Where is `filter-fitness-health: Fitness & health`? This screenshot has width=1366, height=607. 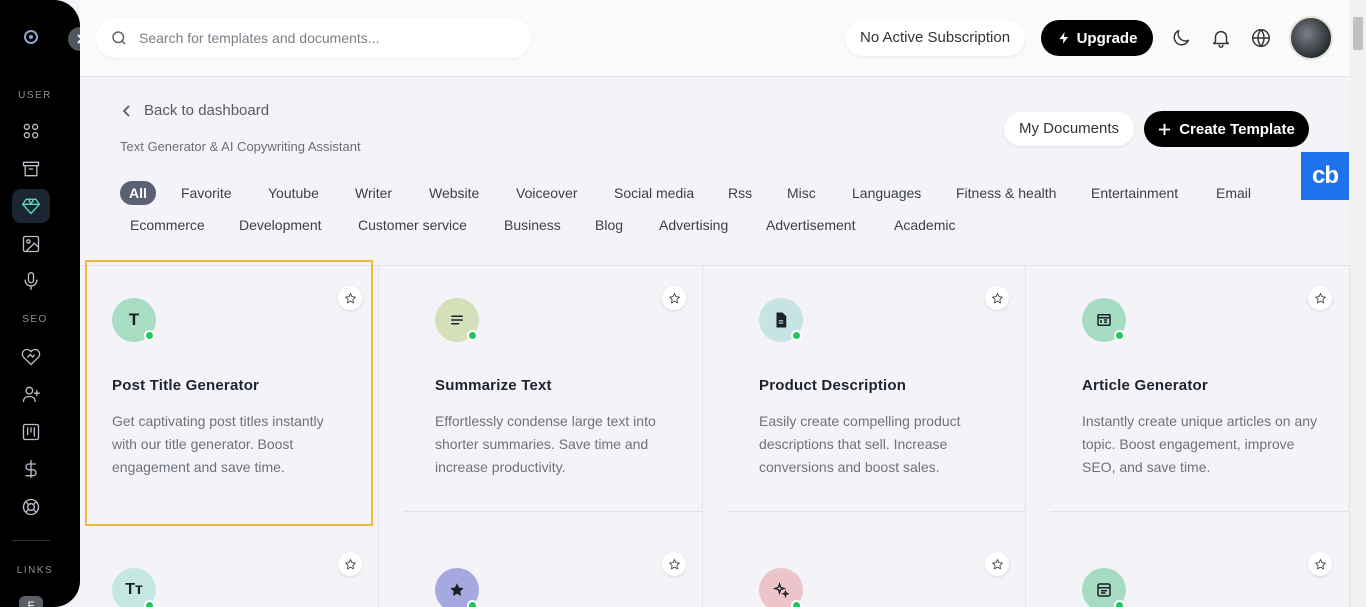 filter-fitness-health: Fitness & health is located at coordinates (1006, 193).